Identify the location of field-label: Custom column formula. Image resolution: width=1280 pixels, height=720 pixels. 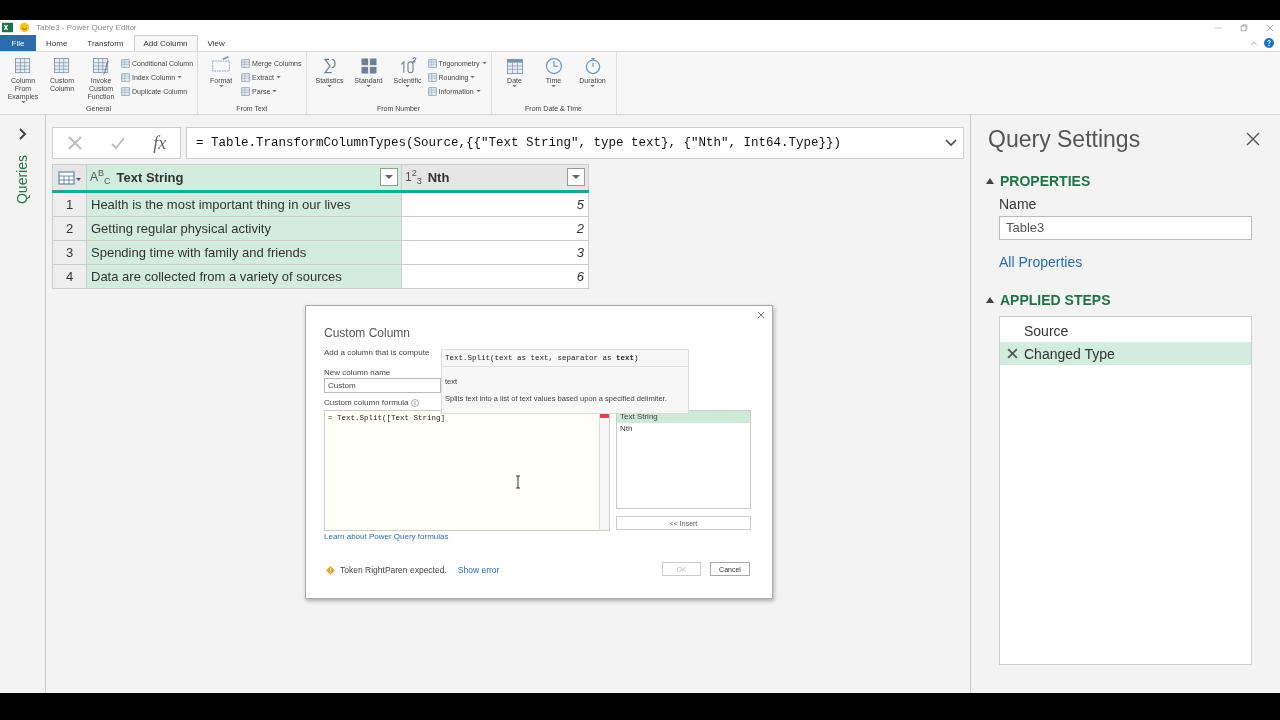
(372, 402).